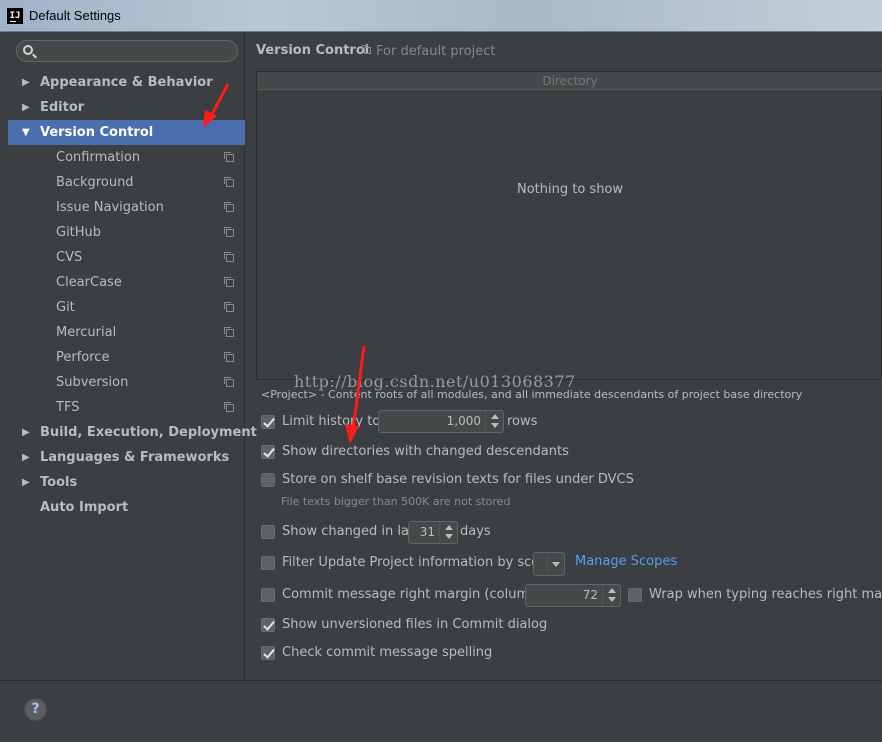 The height and width of the screenshot is (742, 882). Describe the element at coordinates (86, 332) in the screenshot. I see `sidebar-item-label: Mercurial` at that location.